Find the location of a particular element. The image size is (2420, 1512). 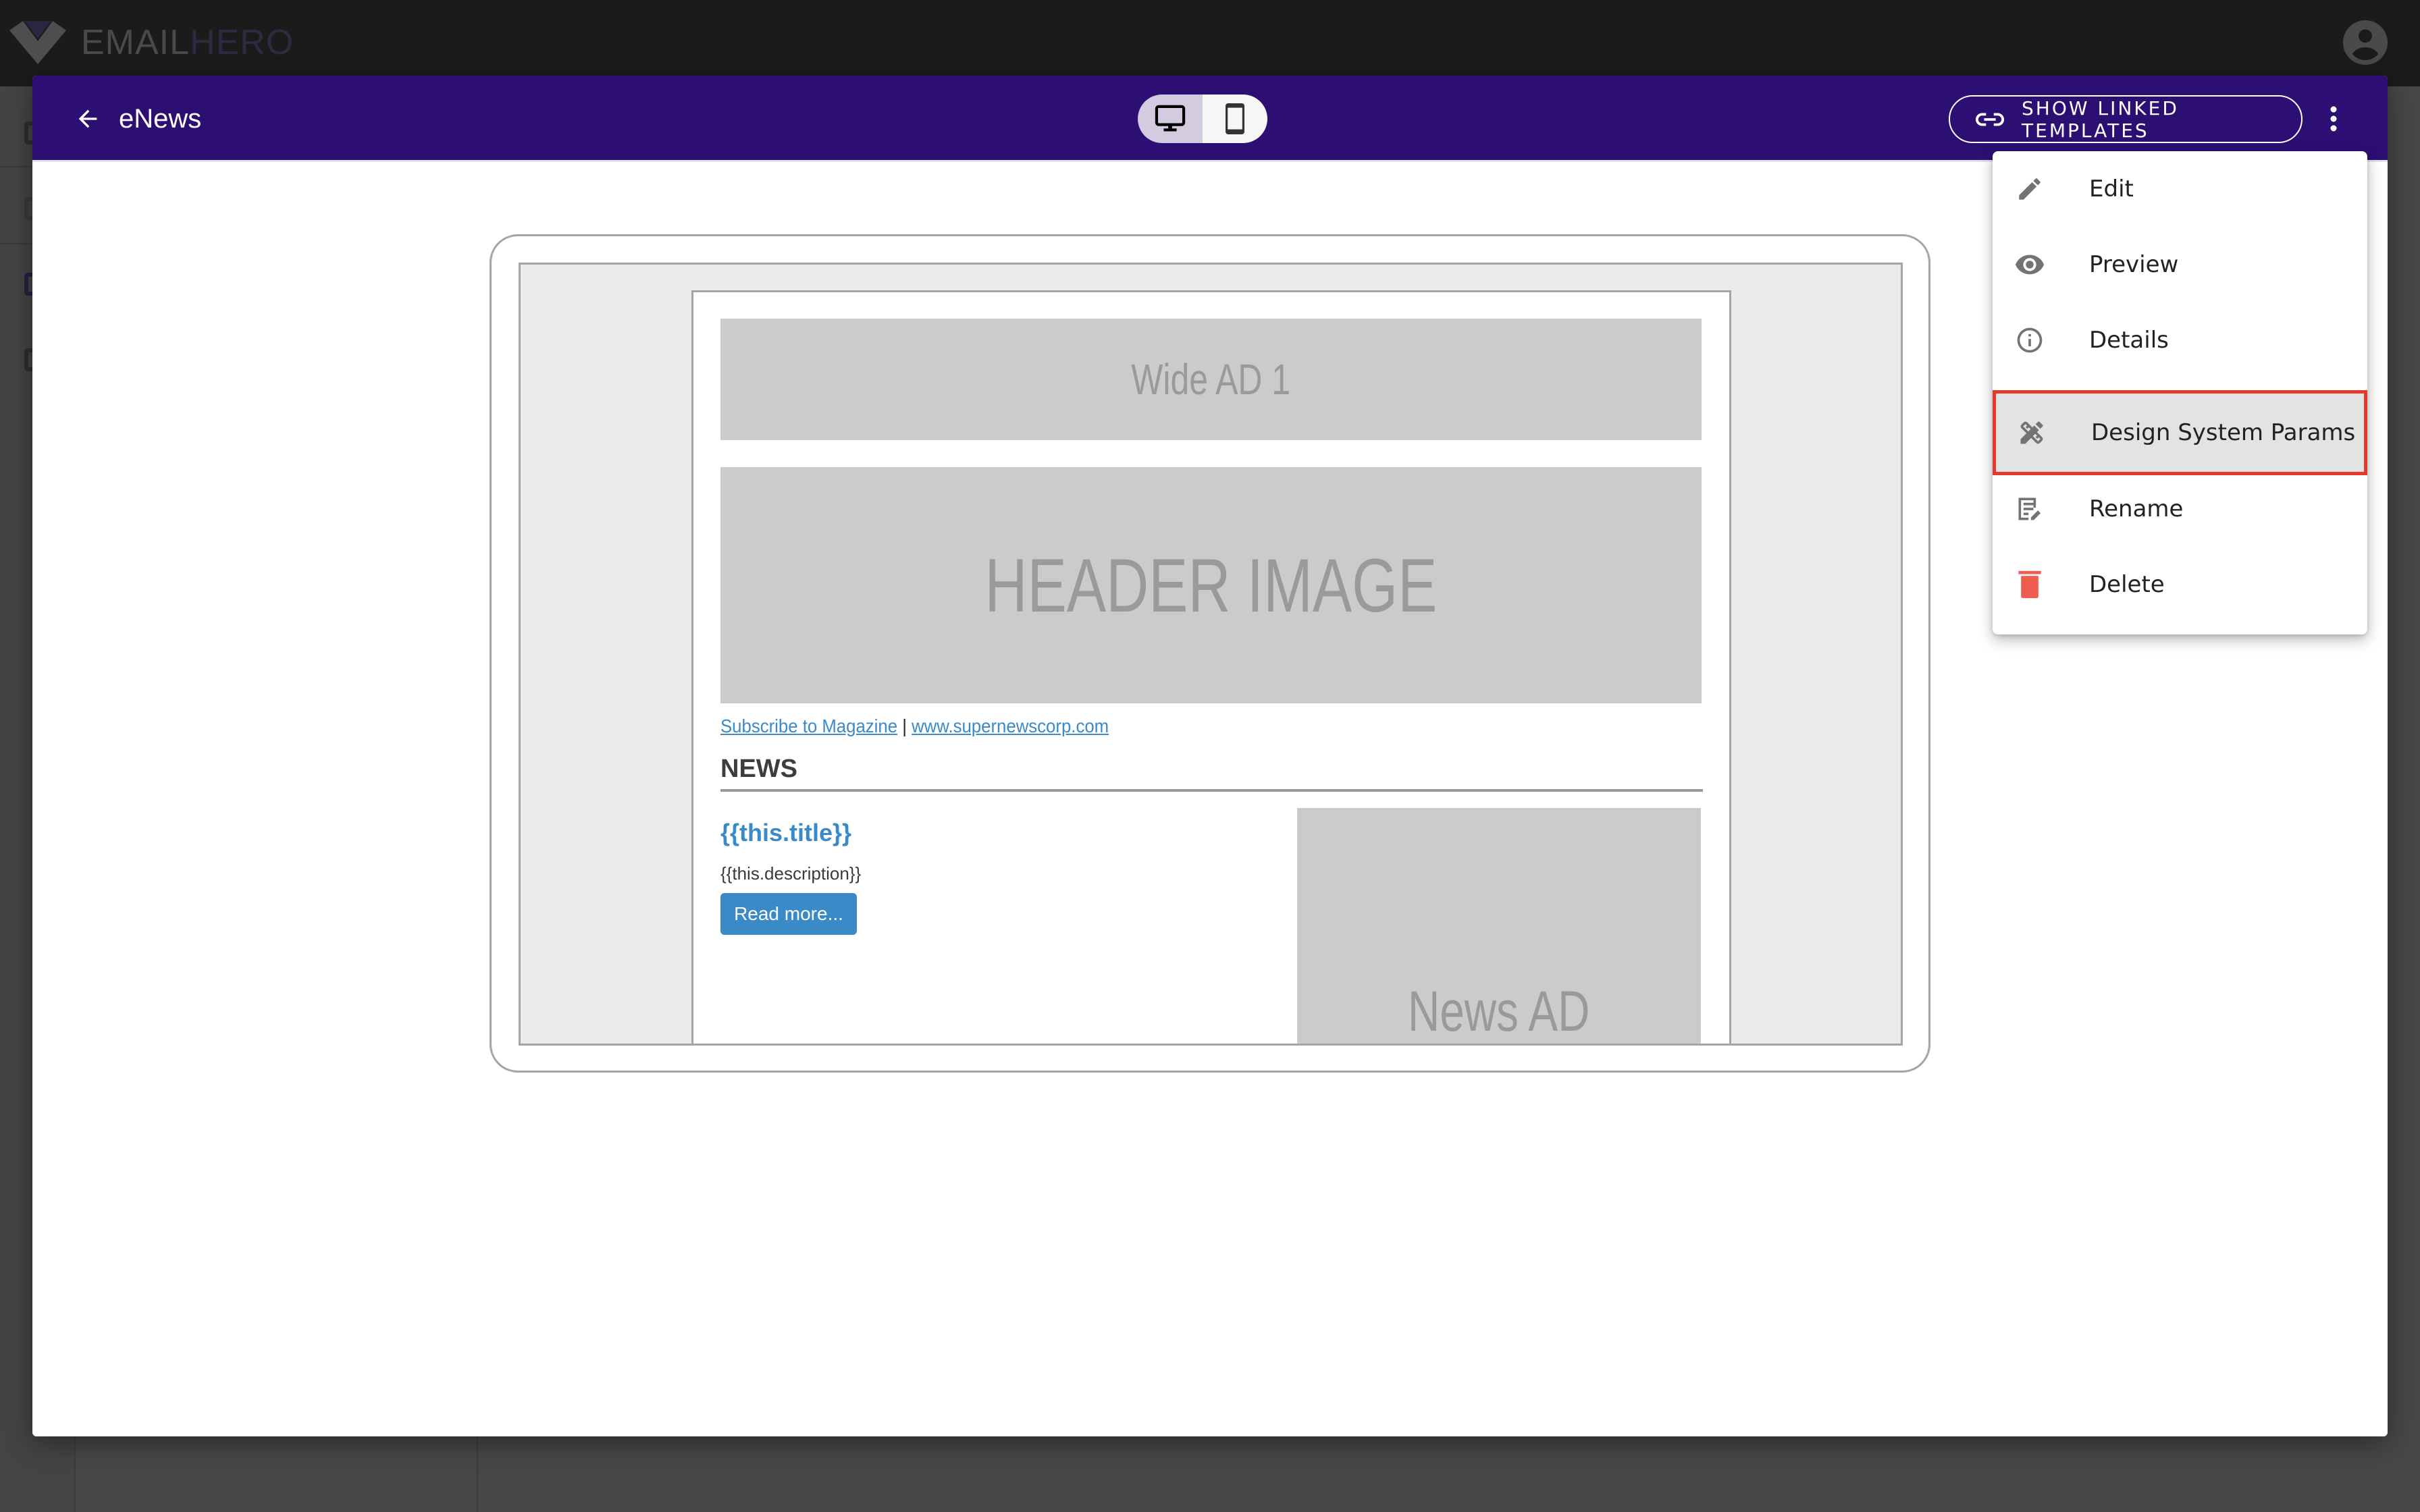

link-icon is located at coordinates (1990, 119).